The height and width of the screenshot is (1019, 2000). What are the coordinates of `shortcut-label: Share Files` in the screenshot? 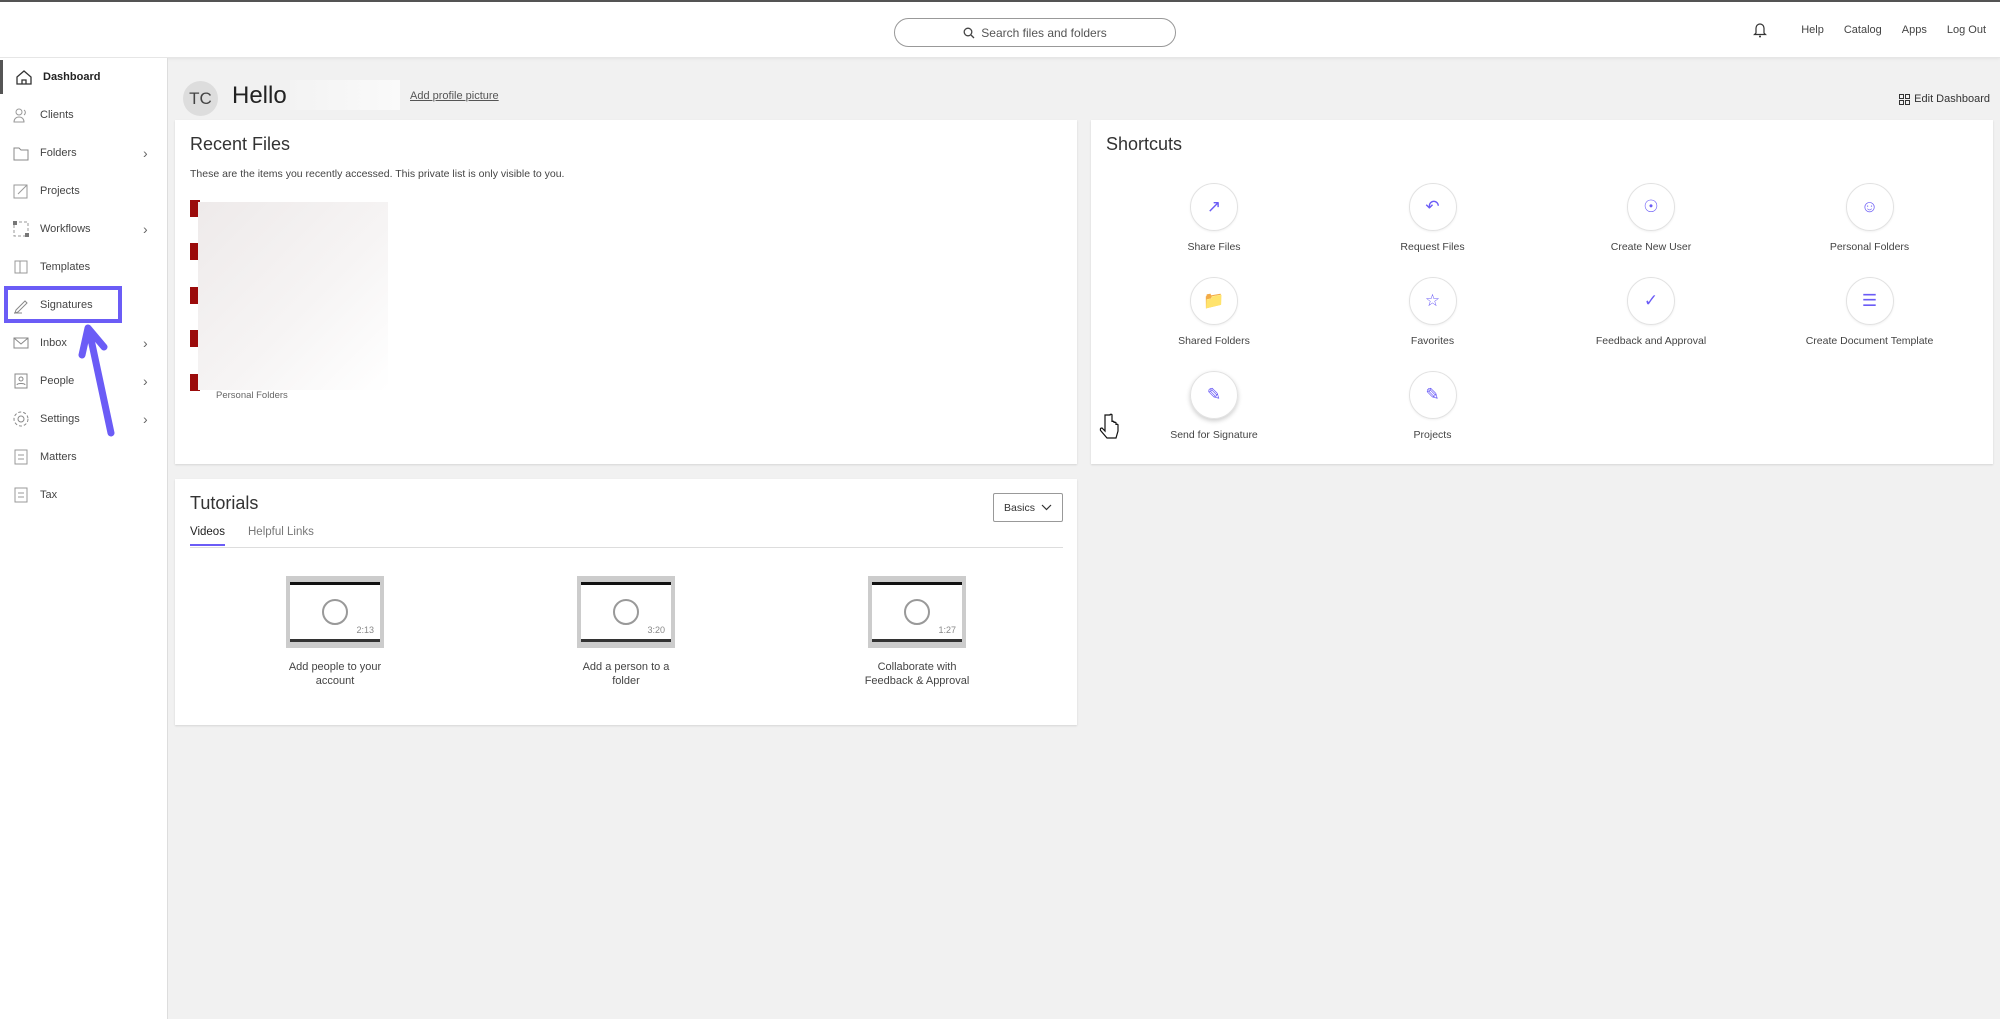 It's located at (1214, 247).